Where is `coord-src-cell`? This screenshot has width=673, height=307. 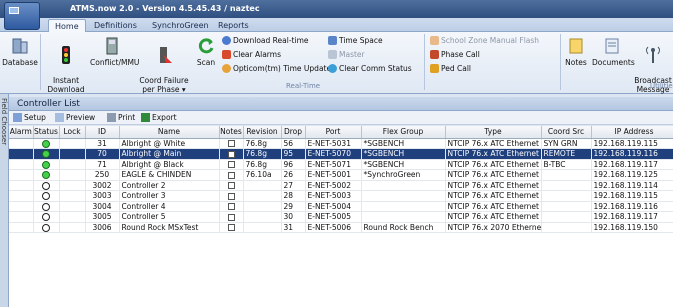 coord-src-cell is located at coordinates (566, 206).